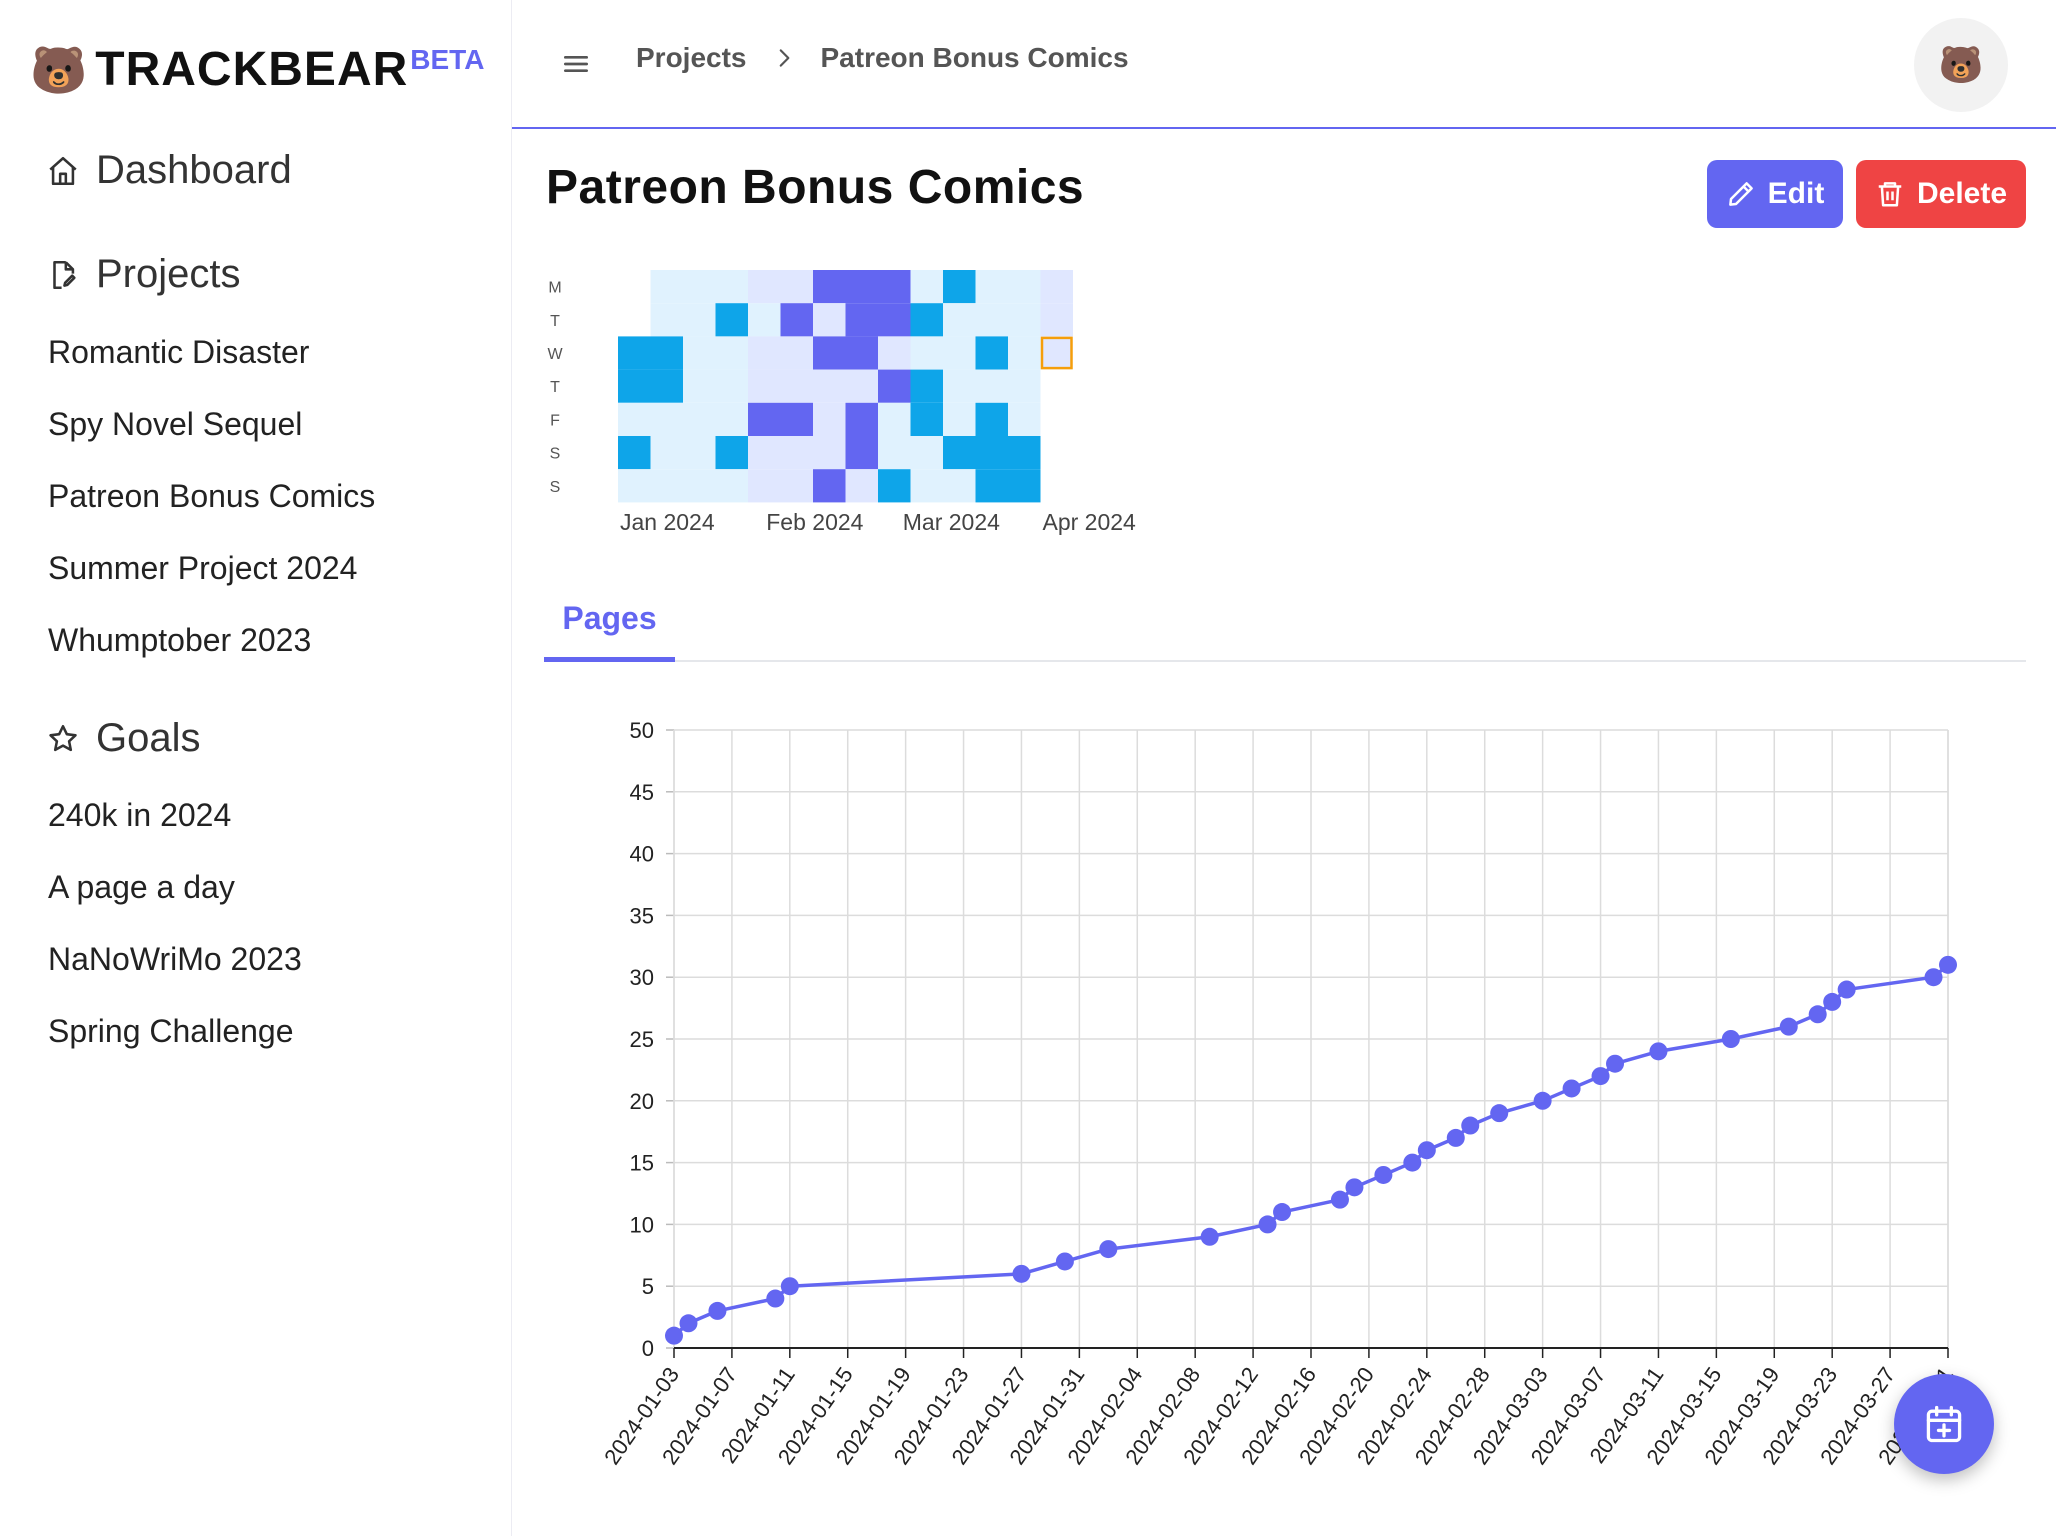 The width and height of the screenshot is (2056, 1536). I want to click on y-tick-label: 45, so click(642, 792).